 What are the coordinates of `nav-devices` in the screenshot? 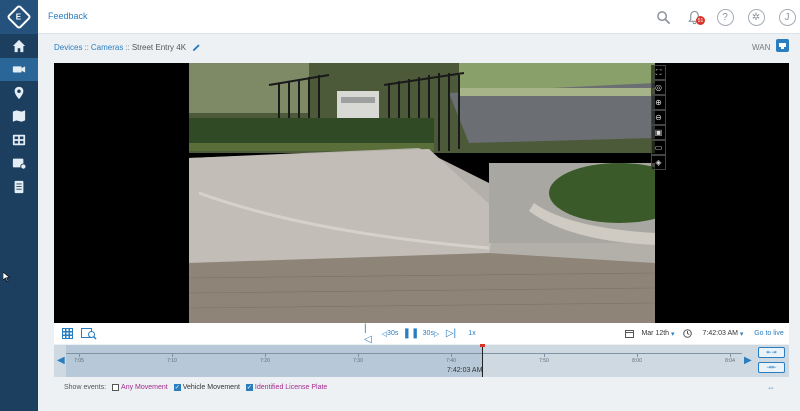 It's located at (19, 69).